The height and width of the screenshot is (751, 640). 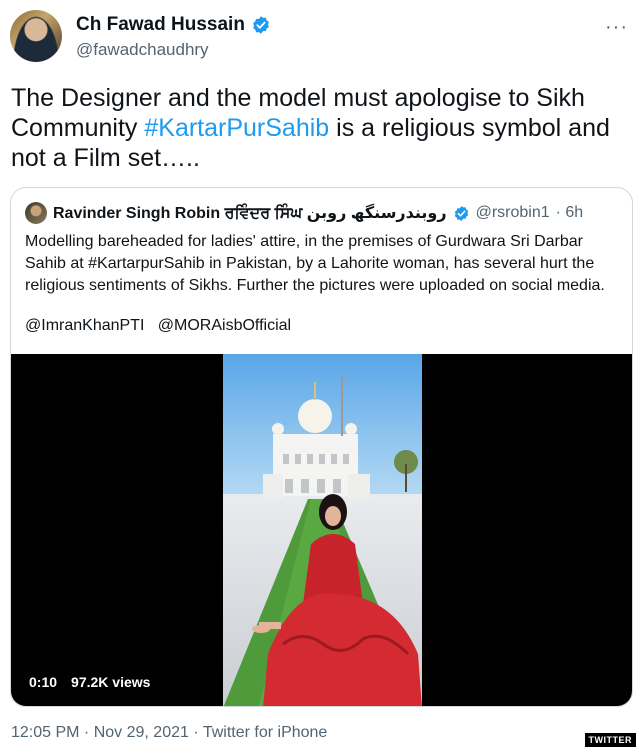 I want to click on tweet-source: Twitter for iPhone, so click(x=265, y=732).